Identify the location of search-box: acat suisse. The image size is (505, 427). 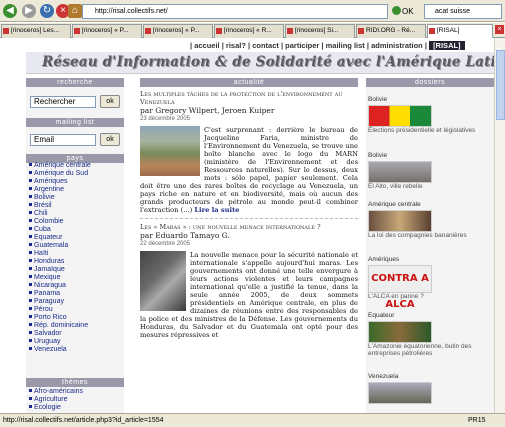
(463, 11).